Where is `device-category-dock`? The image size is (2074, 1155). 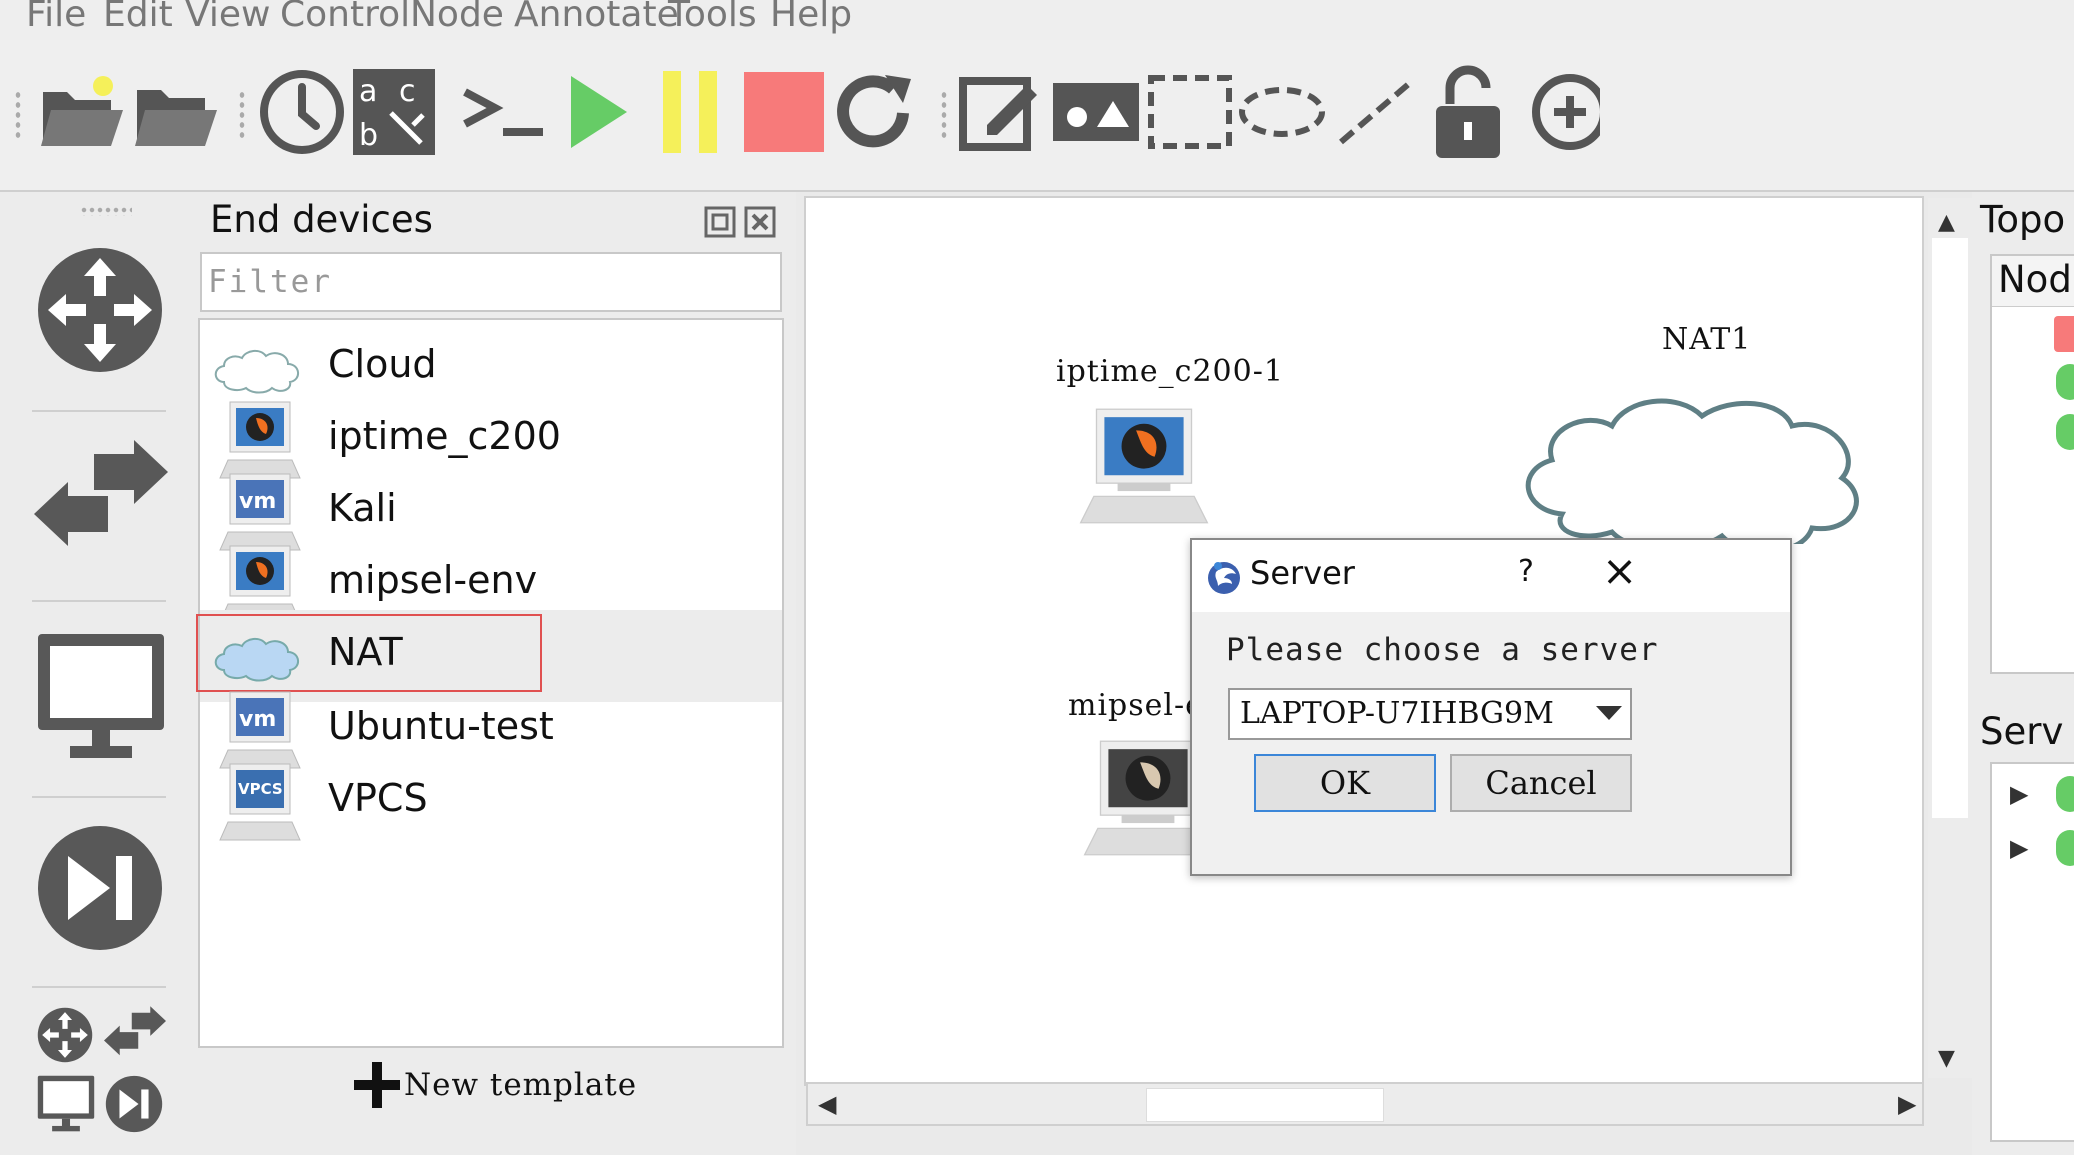
device-category-dock is located at coordinates (99, 673).